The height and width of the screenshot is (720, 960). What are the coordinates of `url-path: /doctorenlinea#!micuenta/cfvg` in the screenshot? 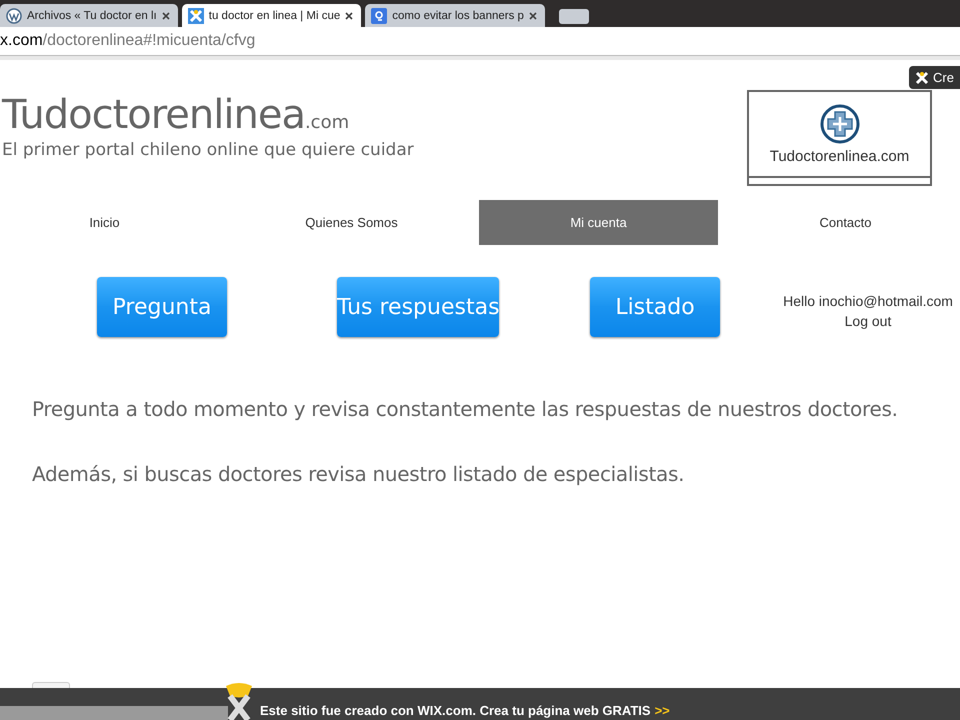 It's located at (149, 41).